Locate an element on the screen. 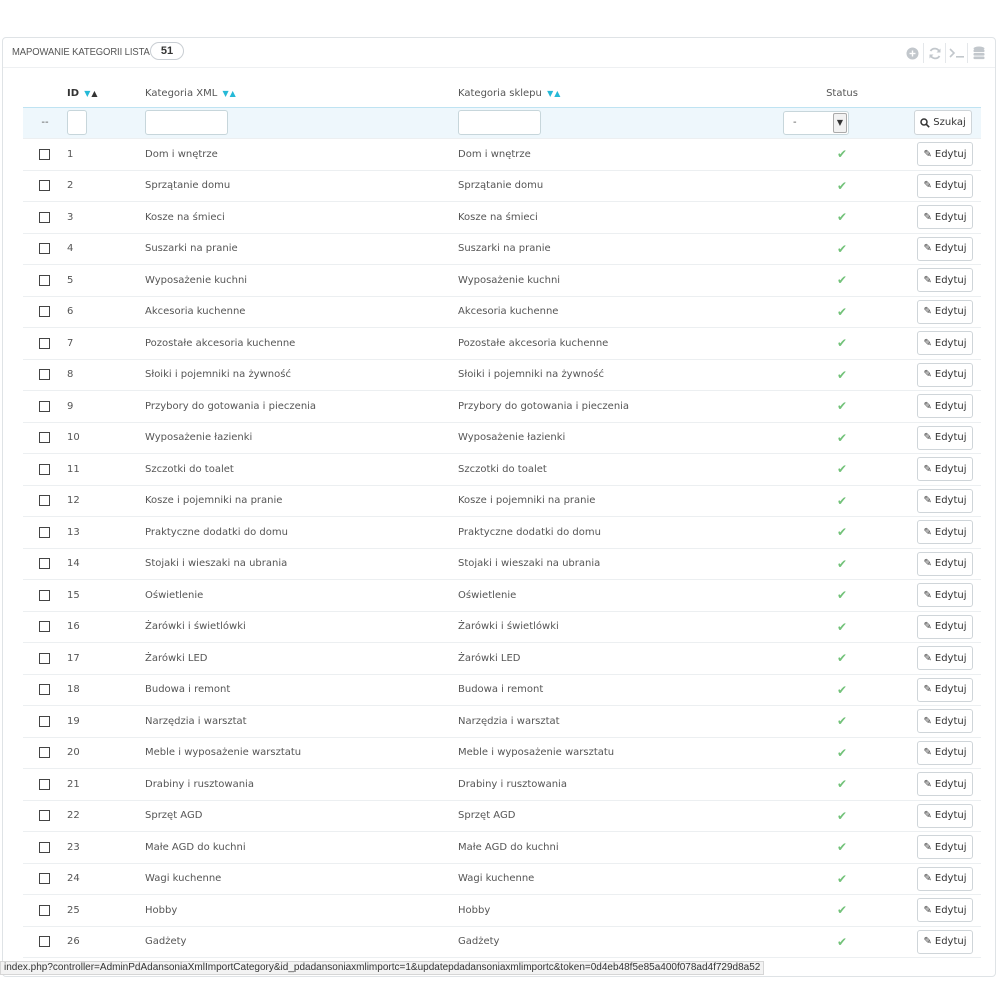 The height and width of the screenshot is (1000, 1000). shop-sort-arrows-icon: ▼▲ is located at coordinates (554, 93).